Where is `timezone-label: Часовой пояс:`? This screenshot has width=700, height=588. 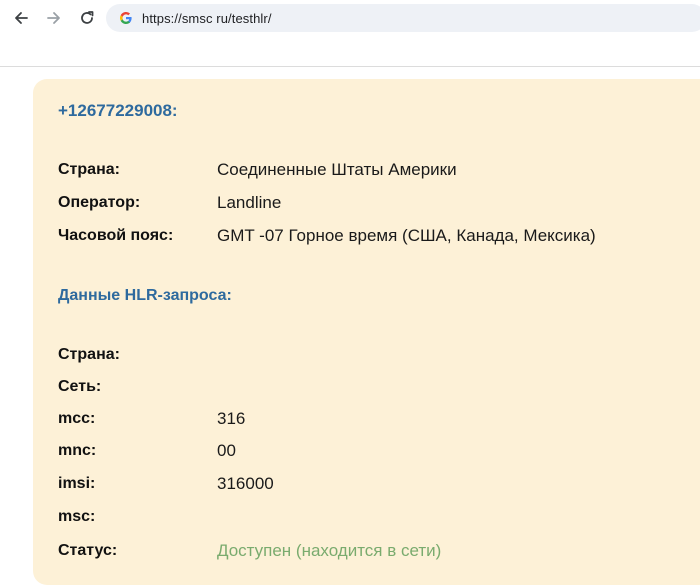 timezone-label: Часовой пояс: is located at coordinates (116, 235).